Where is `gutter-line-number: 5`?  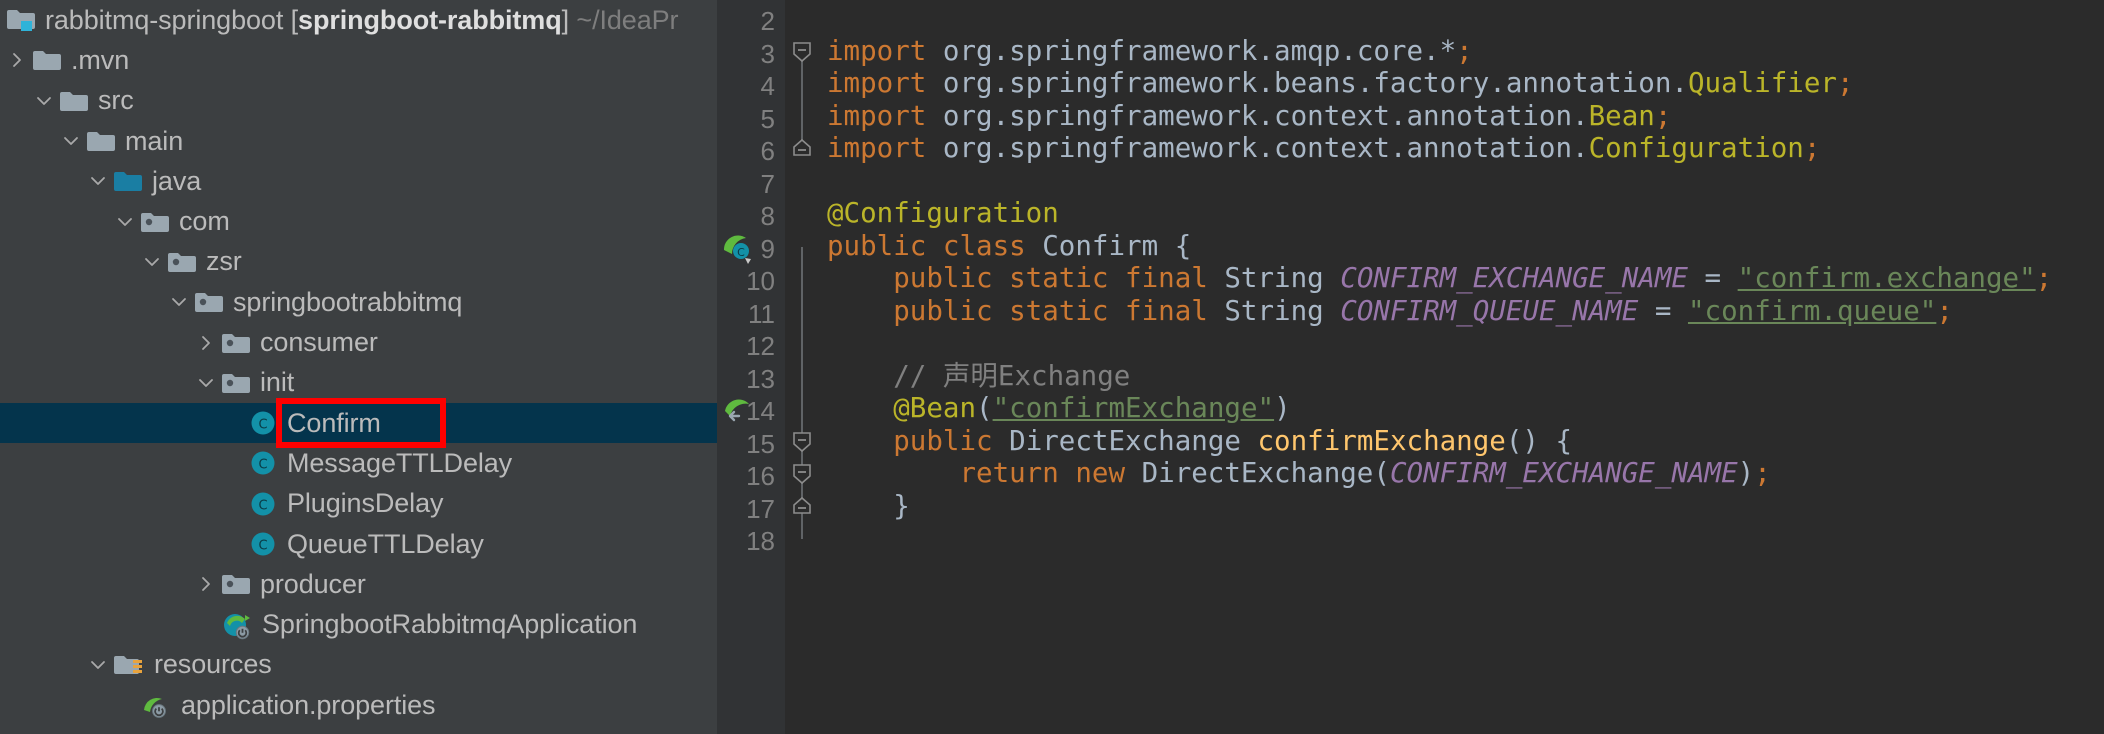
gutter-line-number: 5 is located at coordinates (767, 118).